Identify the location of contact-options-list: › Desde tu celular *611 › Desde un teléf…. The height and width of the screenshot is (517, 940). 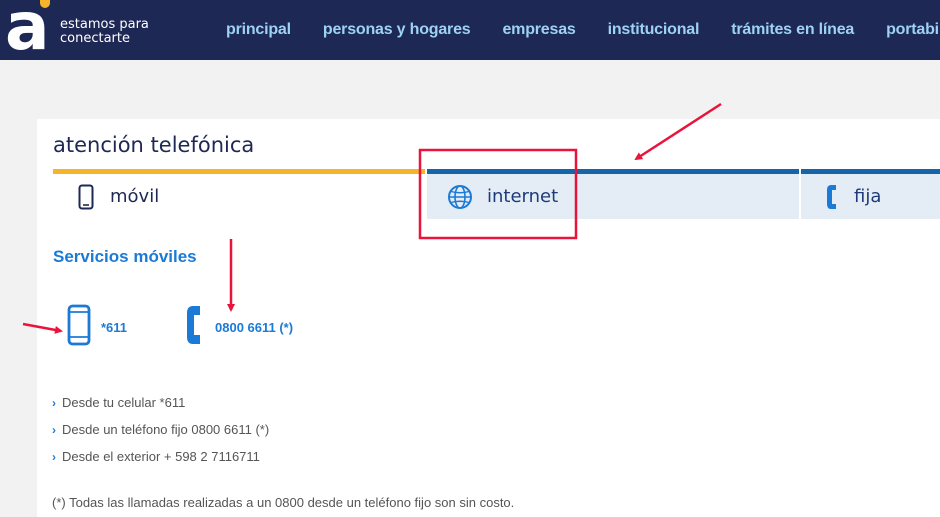
(160, 429).